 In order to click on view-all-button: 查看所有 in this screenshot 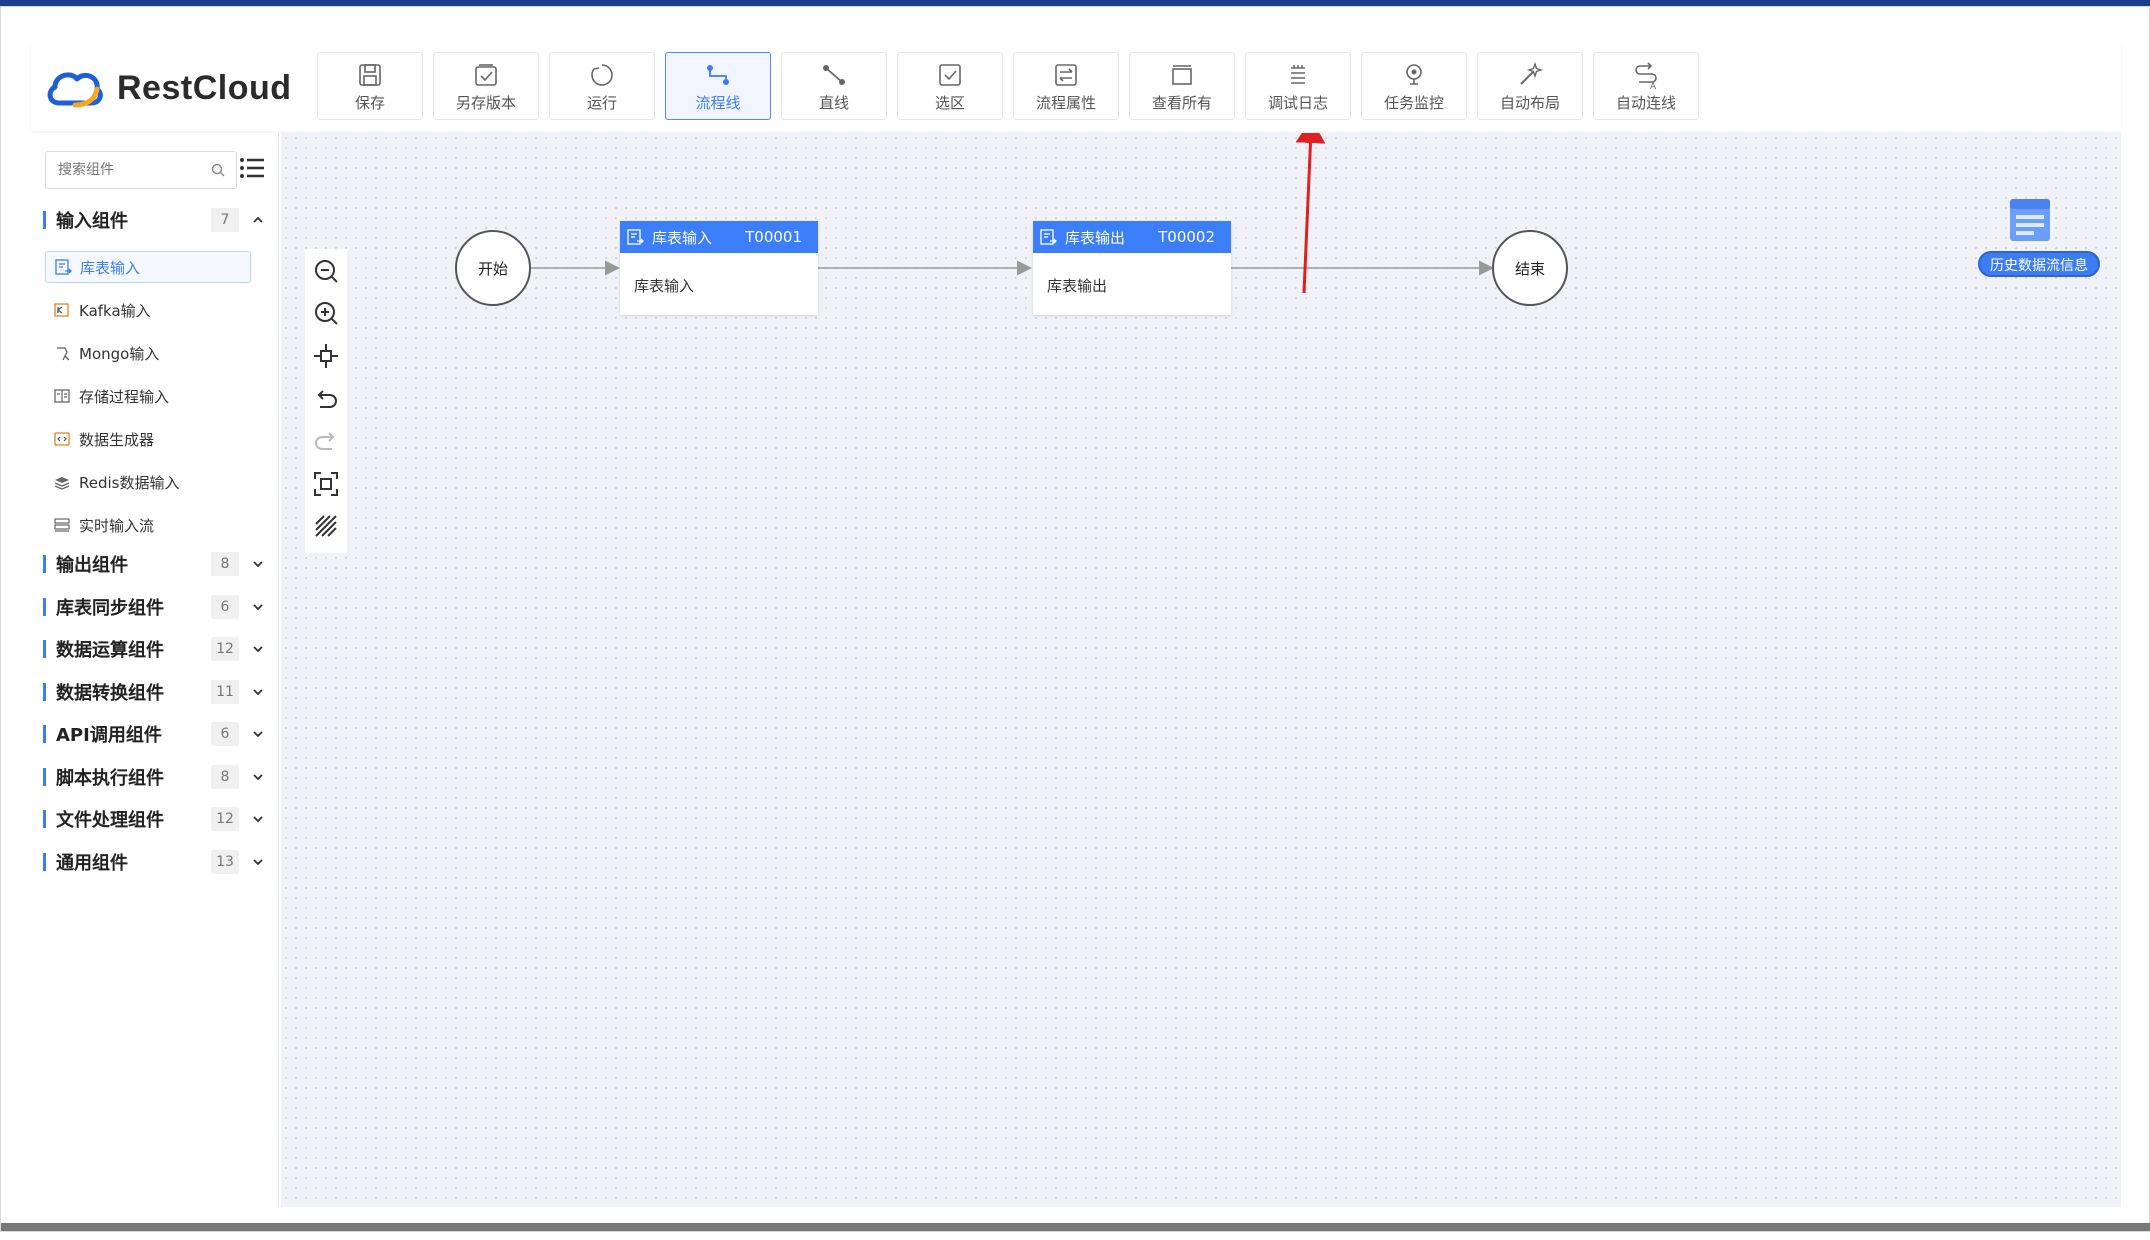, I will do `click(1182, 86)`.